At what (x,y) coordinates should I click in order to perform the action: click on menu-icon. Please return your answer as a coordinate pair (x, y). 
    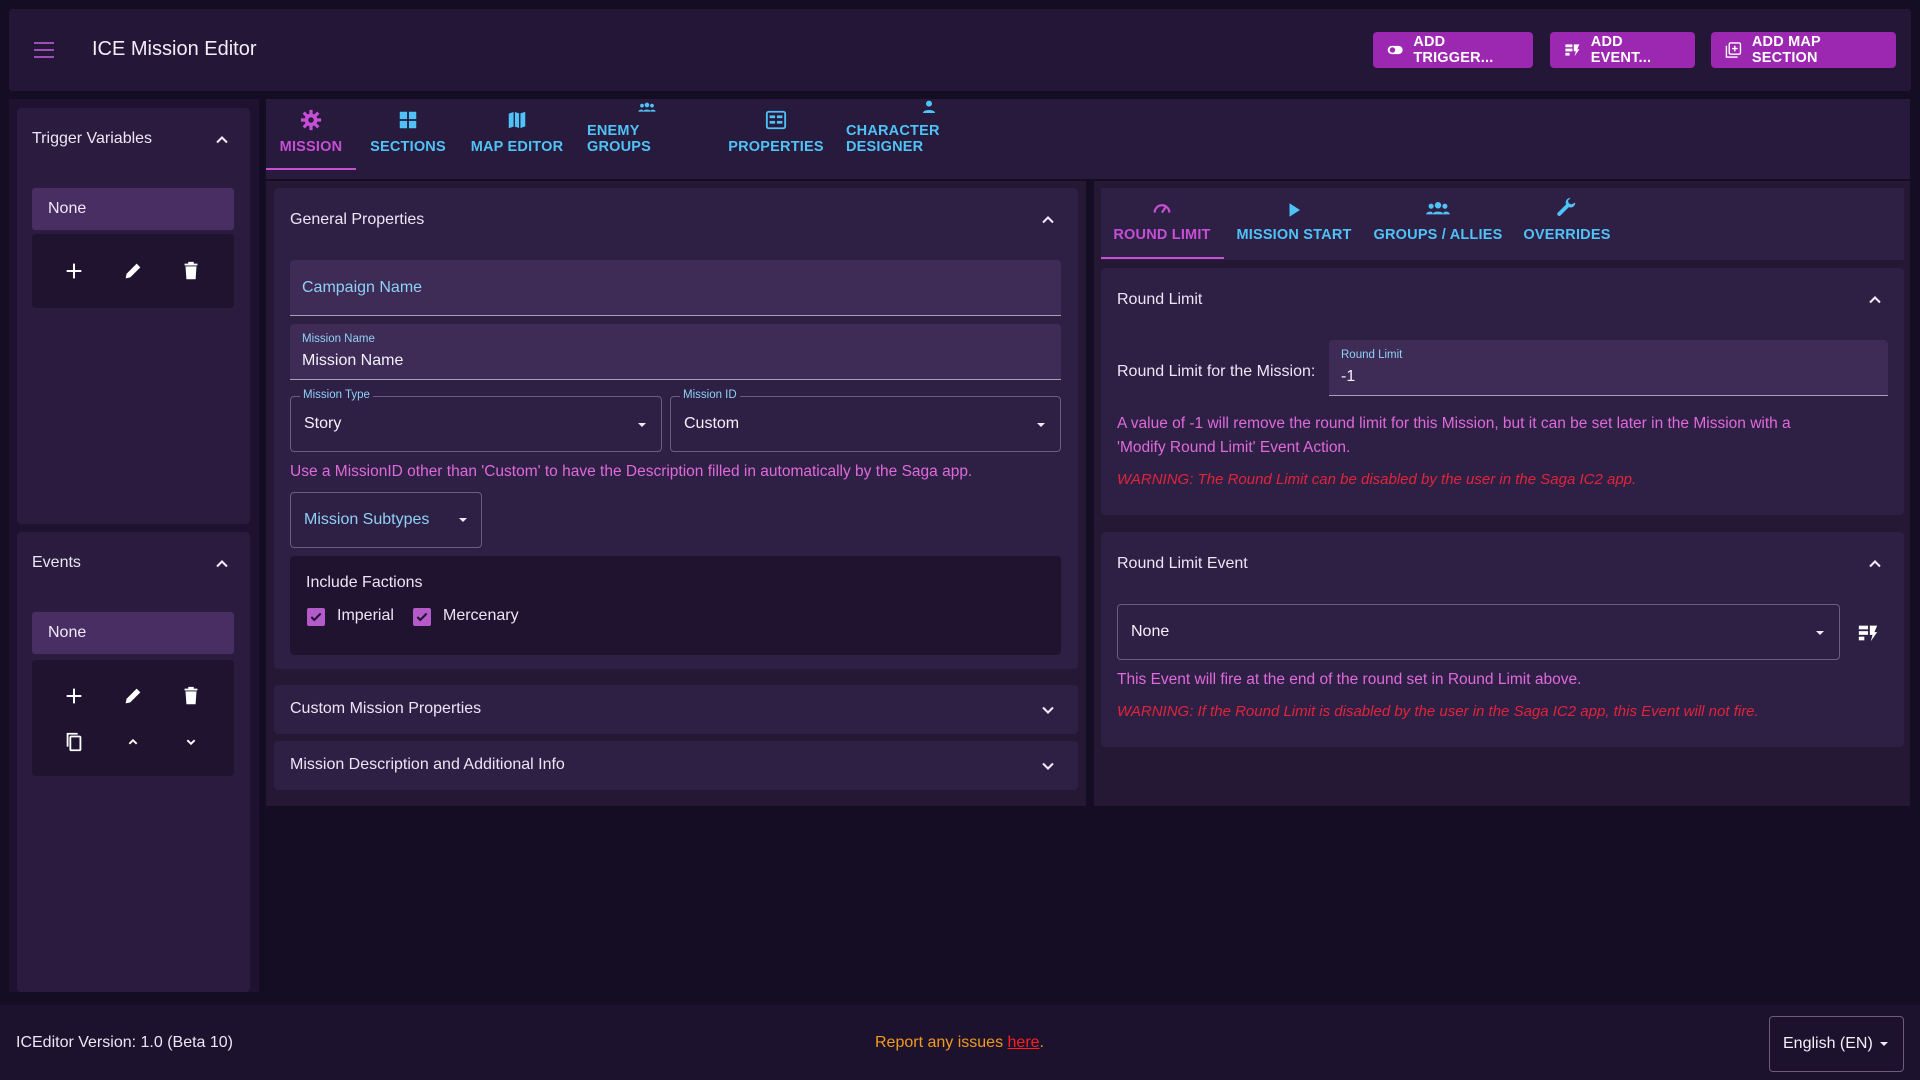
    Looking at the image, I should click on (44, 50).